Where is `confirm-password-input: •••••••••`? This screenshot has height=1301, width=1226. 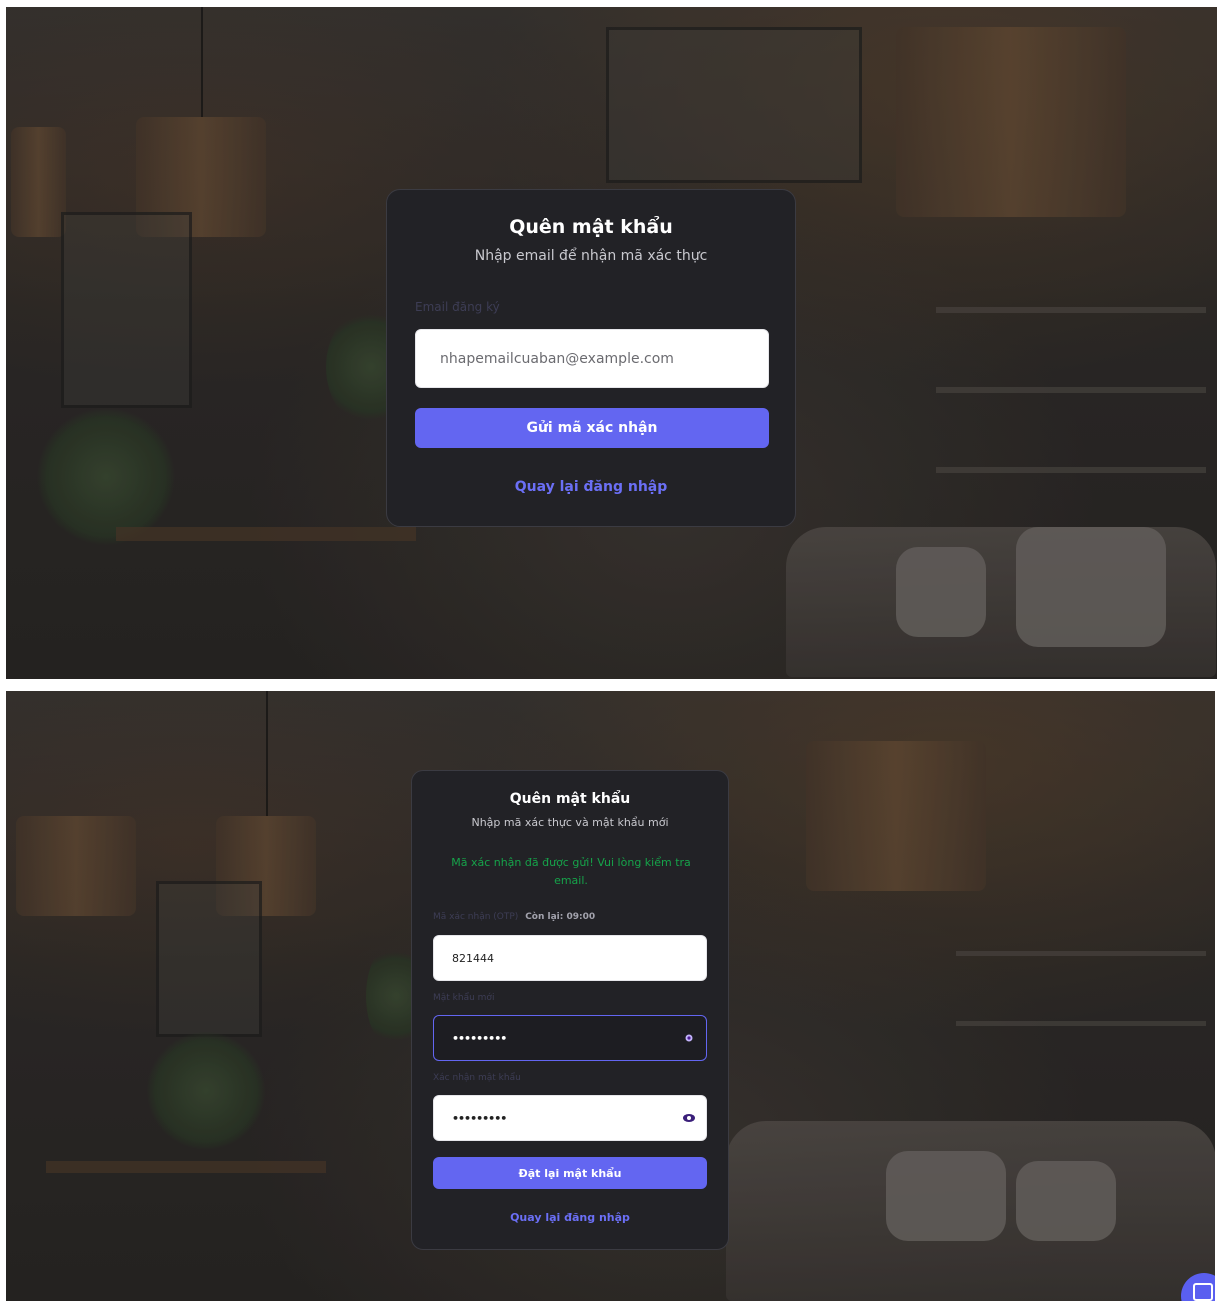 confirm-password-input: ••••••••• is located at coordinates (570, 1118).